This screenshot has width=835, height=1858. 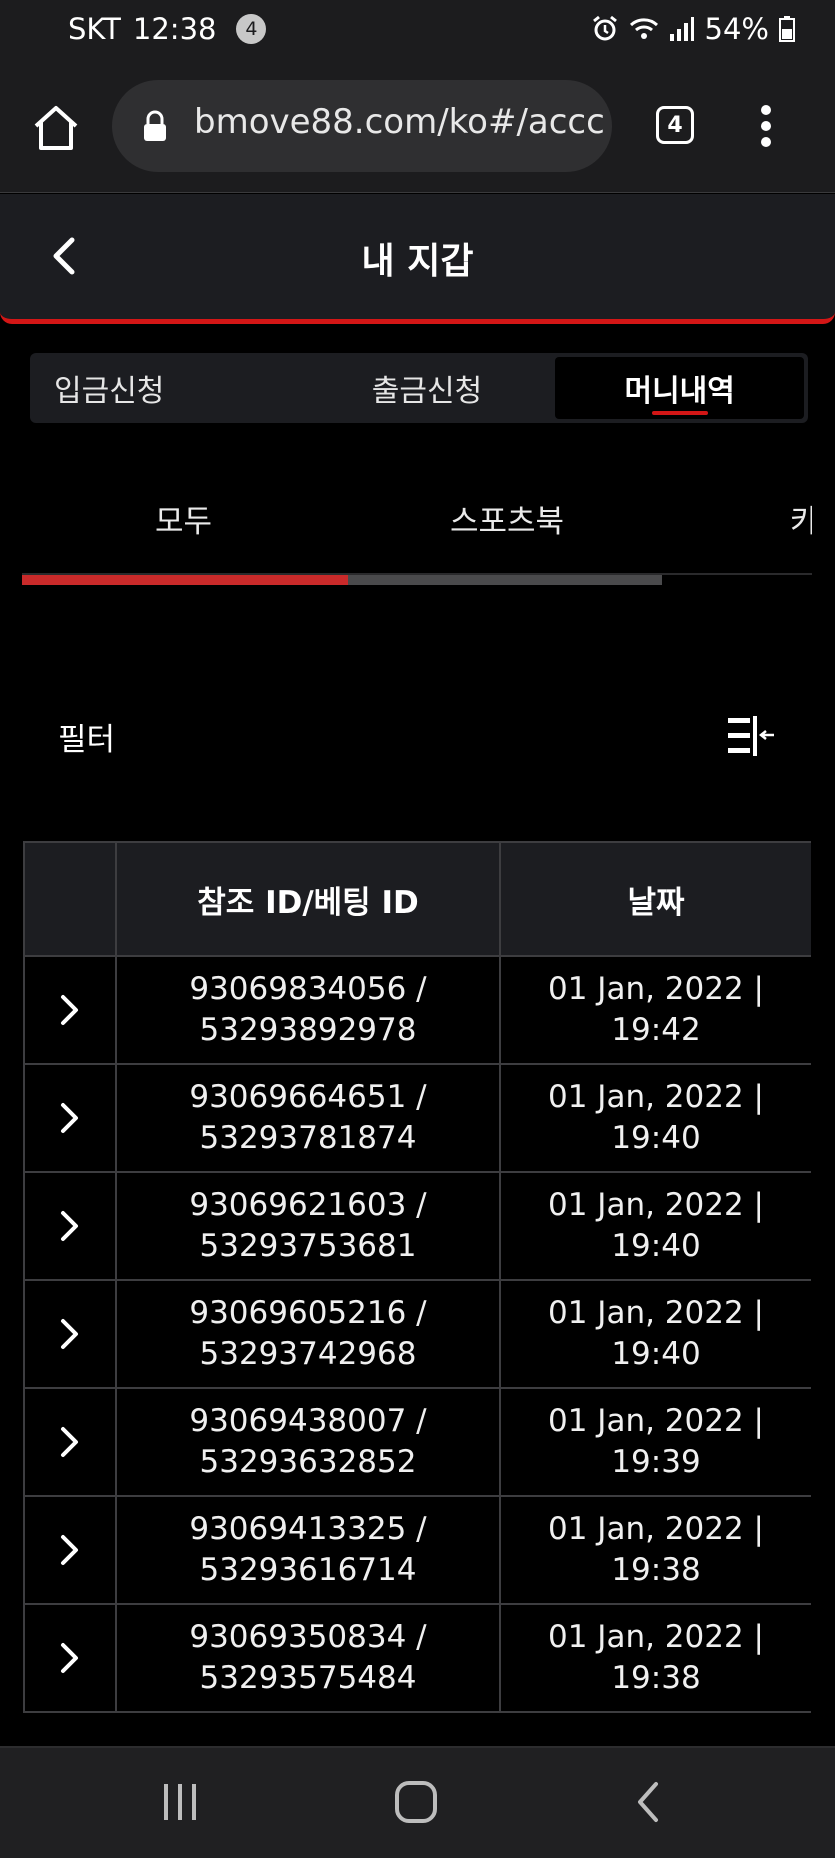 What do you see at coordinates (308, 1138) in the screenshot?
I see `bet-id: 53293781874` at bounding box center [308, 1138].